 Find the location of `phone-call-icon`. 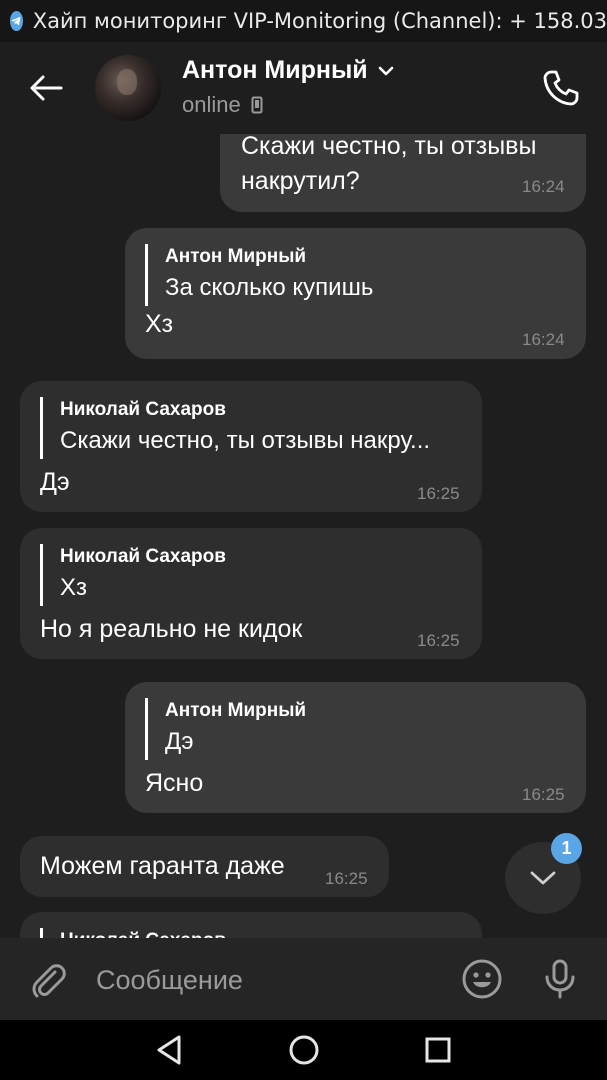

phone-call-icon is located at coordinates (561, 88).